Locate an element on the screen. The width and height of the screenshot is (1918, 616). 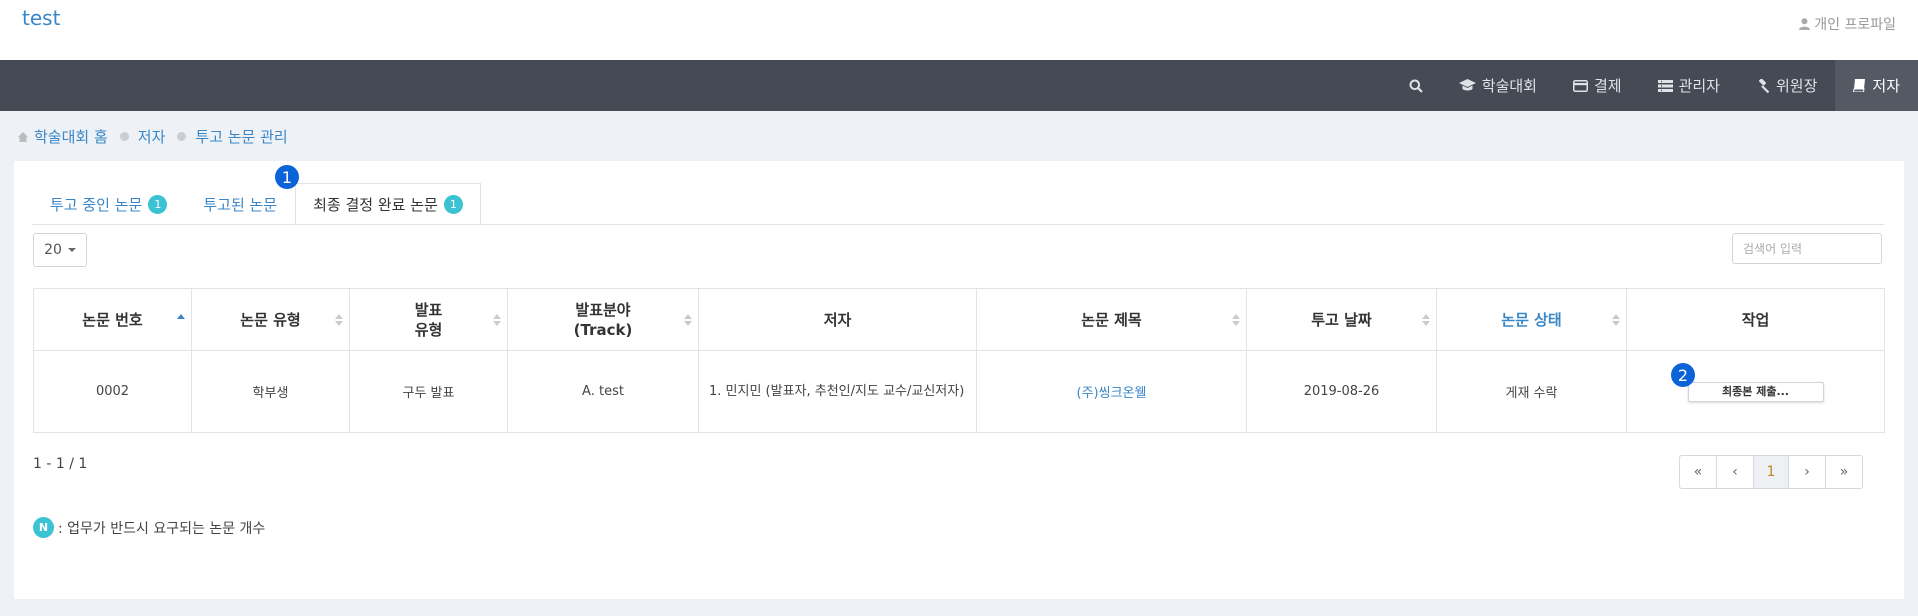
tab-label: 최종 결정 완료 논문 is located at coordinates (375, 205).